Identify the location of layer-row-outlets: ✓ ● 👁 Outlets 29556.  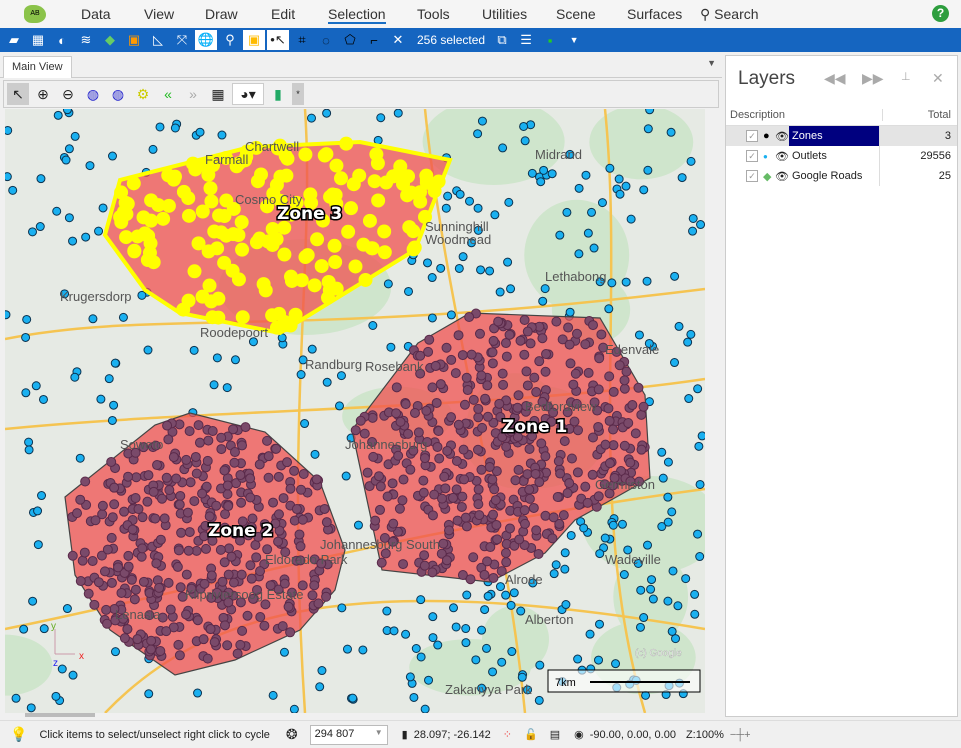
(841, 156).